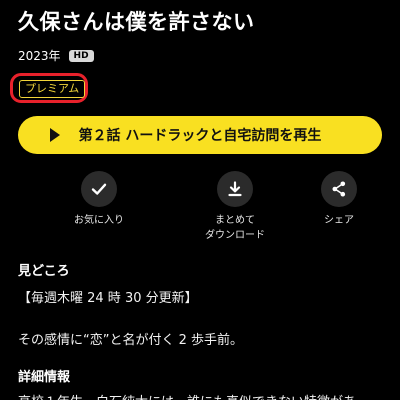 Image resolution: width=400 pixels, height=400 pixels. I want to click on check-icon, so click(99, 189).